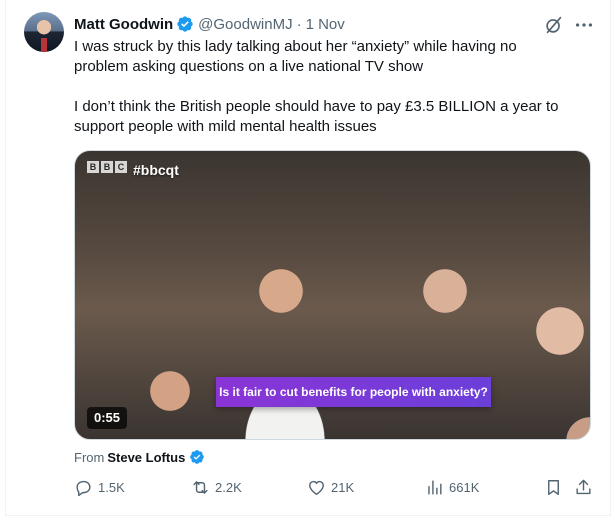 This screenshot has height=522, width=615. I want to click on source-prefix: From, so click(89, 457).